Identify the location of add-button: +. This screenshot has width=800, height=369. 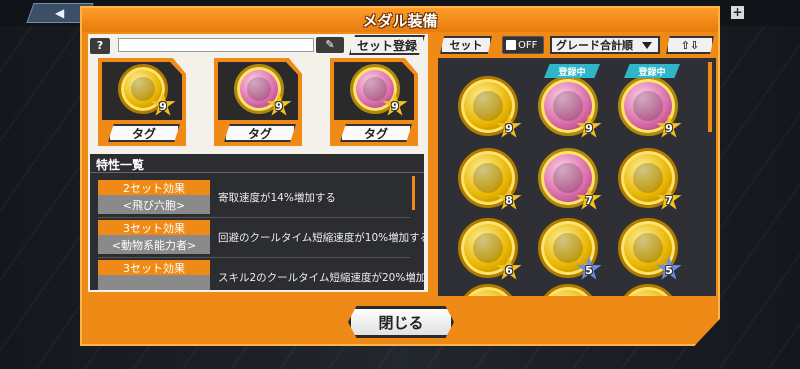
(737, 12).